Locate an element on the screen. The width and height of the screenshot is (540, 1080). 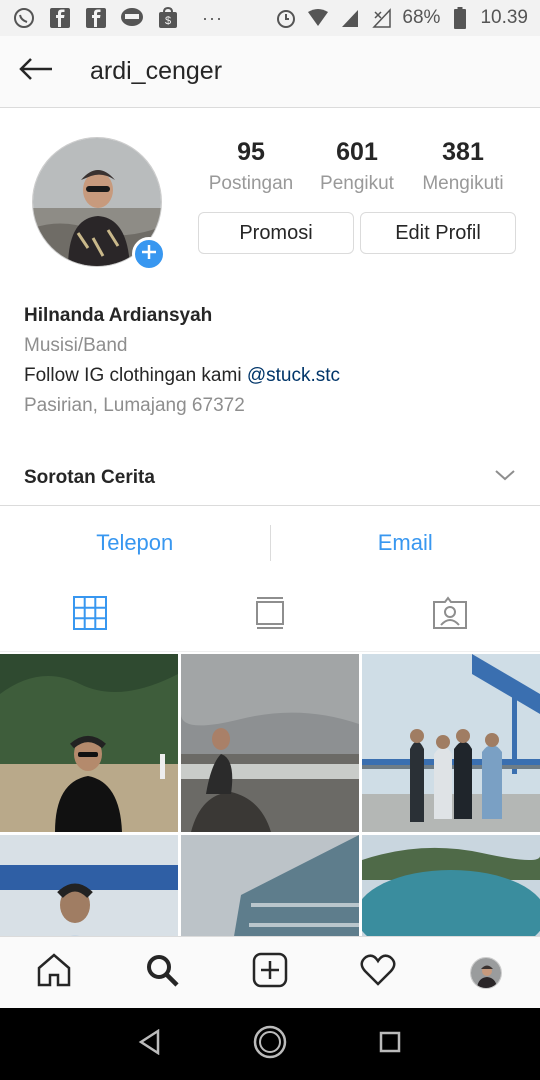
android-navigation-bar is located at coordinates (270, 1044).